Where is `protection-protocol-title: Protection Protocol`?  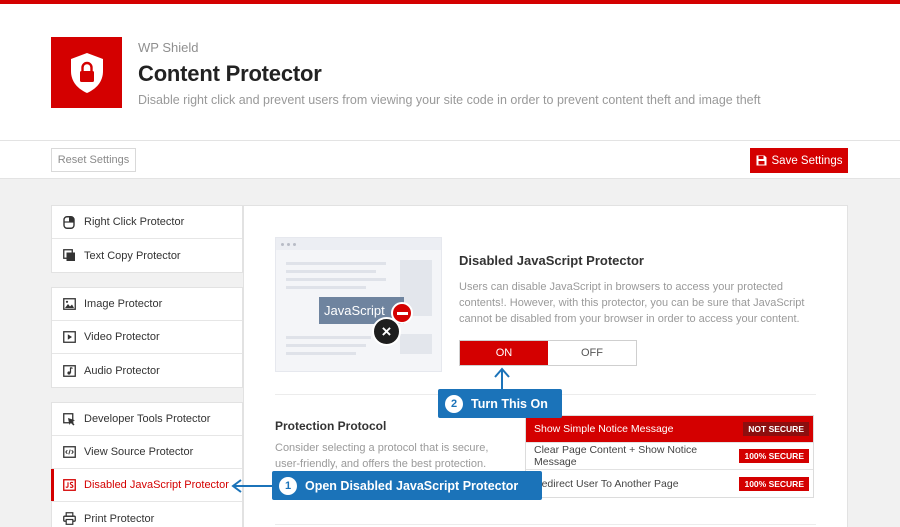 protection-protocol-title: Protection Protocol is located at coordinates (331, 426).